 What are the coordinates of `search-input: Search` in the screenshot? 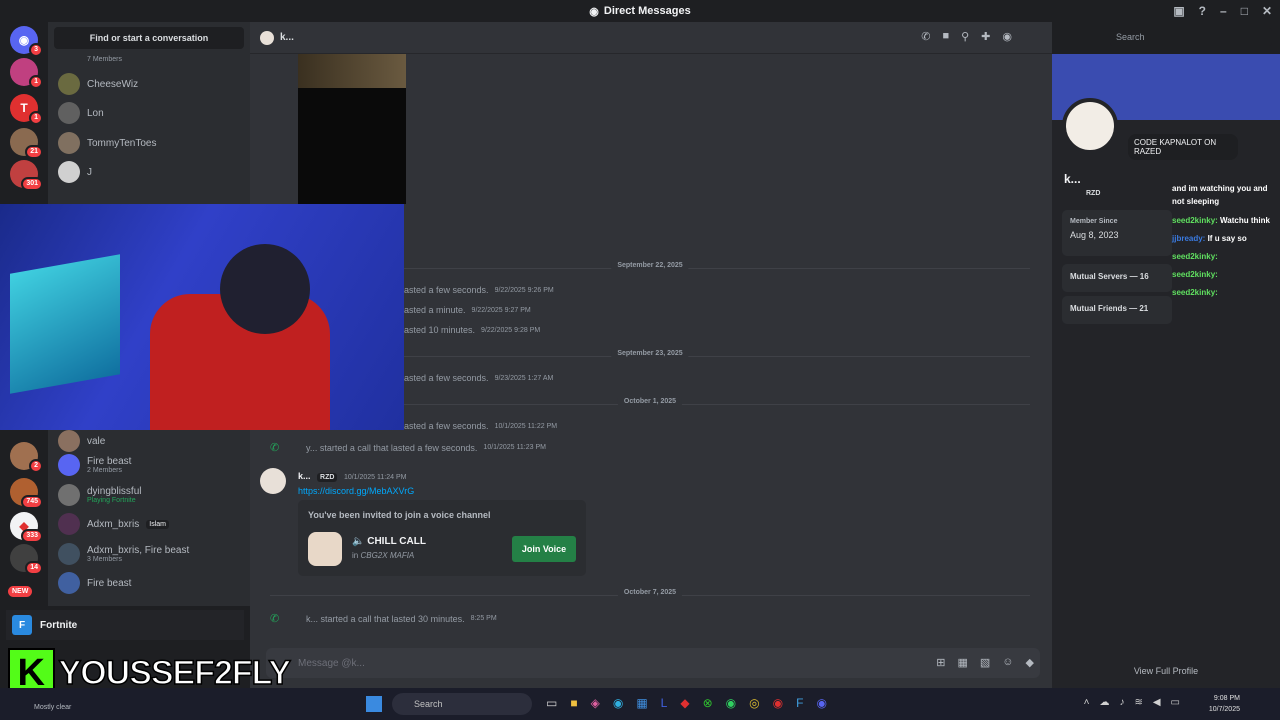 It's located at (1191, 37).